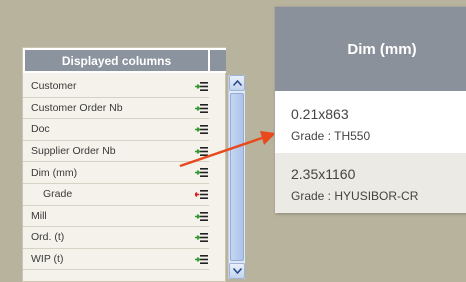 The width and height of the screenshot is (466, 282). Describe the element at coordinates (355, 196) in the screenshot. I see `grade-value: Grade : HYUSIBOR-CR` at that location.